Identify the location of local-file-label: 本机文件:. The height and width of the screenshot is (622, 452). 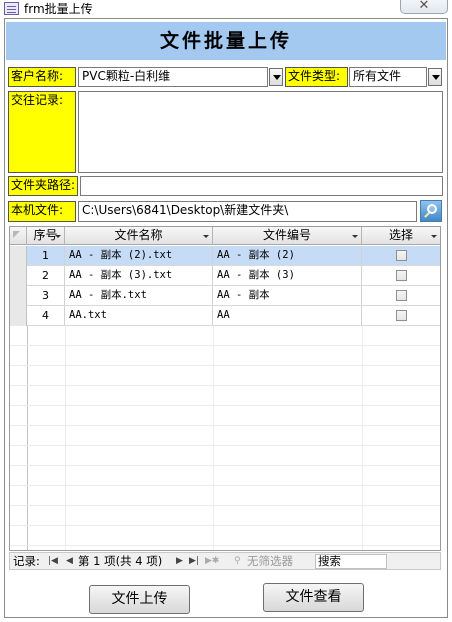
(42, 211).